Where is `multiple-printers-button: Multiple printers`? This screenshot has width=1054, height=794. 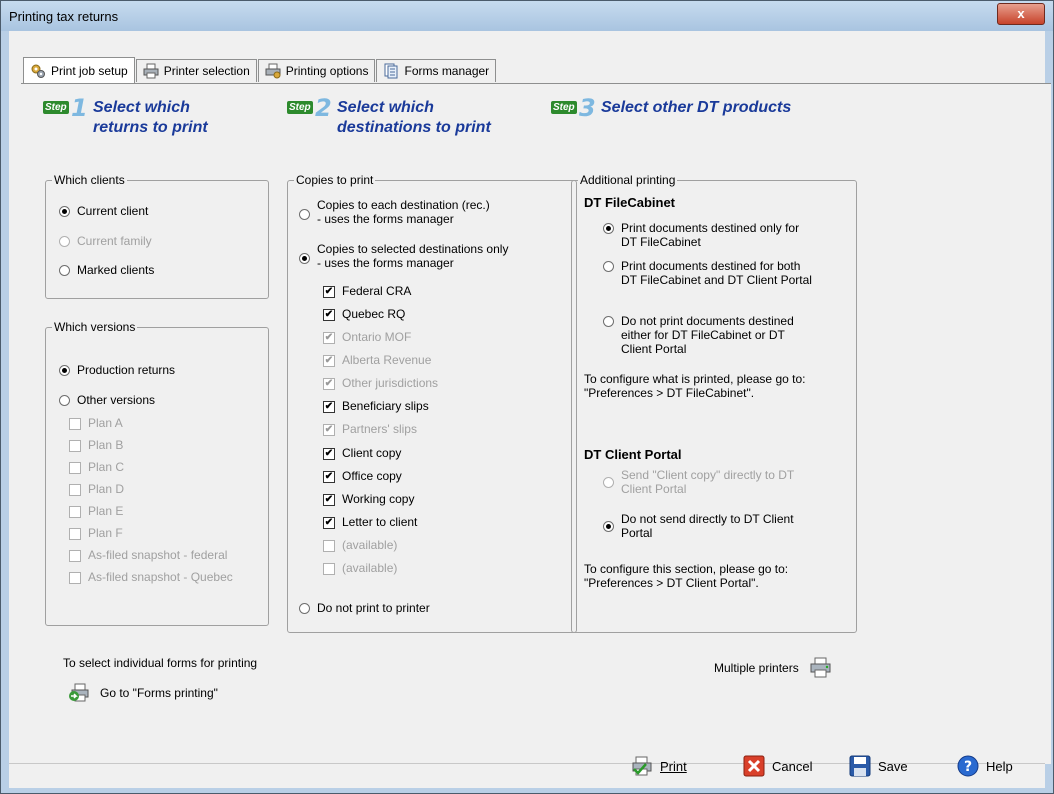
multiple-printers-button: Multiple printers is located at coordinates (773, 668).